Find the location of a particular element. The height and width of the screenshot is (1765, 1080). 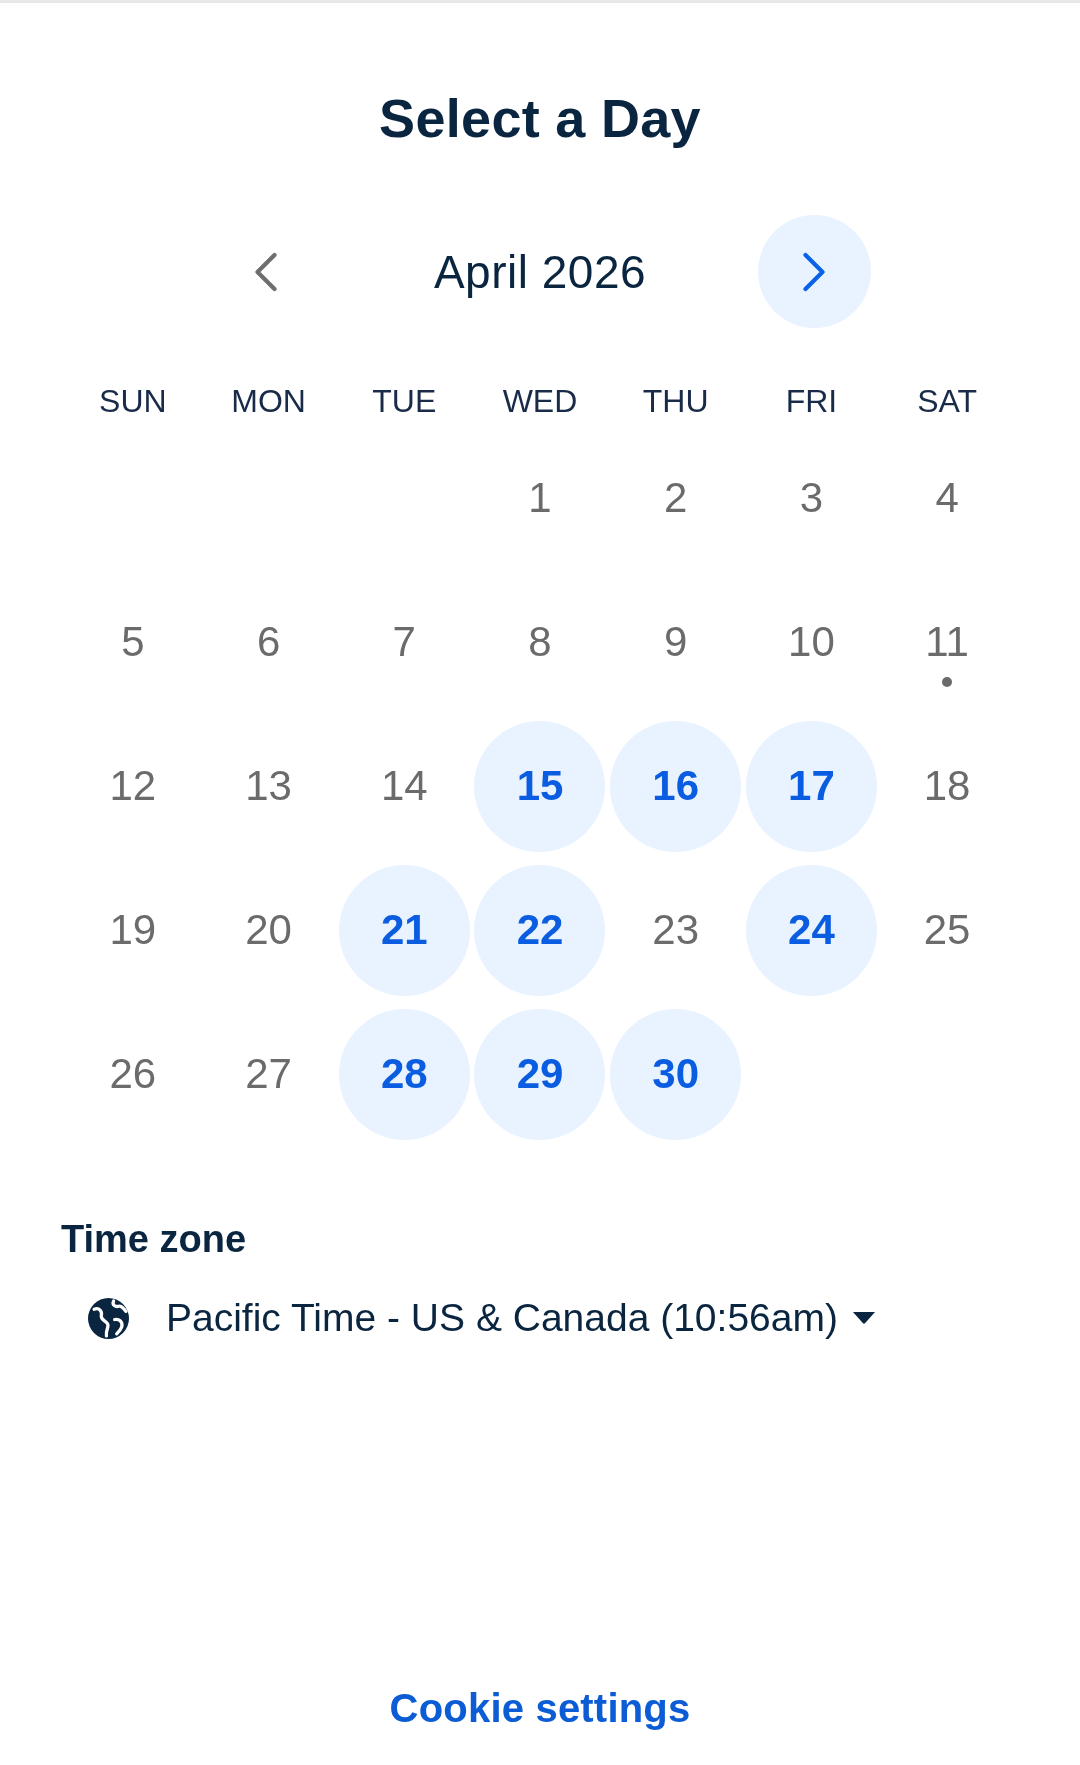

day-number: 4 is located at coordinates (947, 498).